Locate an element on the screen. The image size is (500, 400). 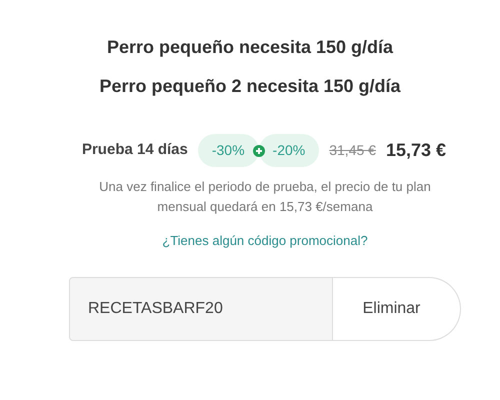
portion-heading: Perro pequeño necesita 150 g/día is located at coordinates (250, 47).